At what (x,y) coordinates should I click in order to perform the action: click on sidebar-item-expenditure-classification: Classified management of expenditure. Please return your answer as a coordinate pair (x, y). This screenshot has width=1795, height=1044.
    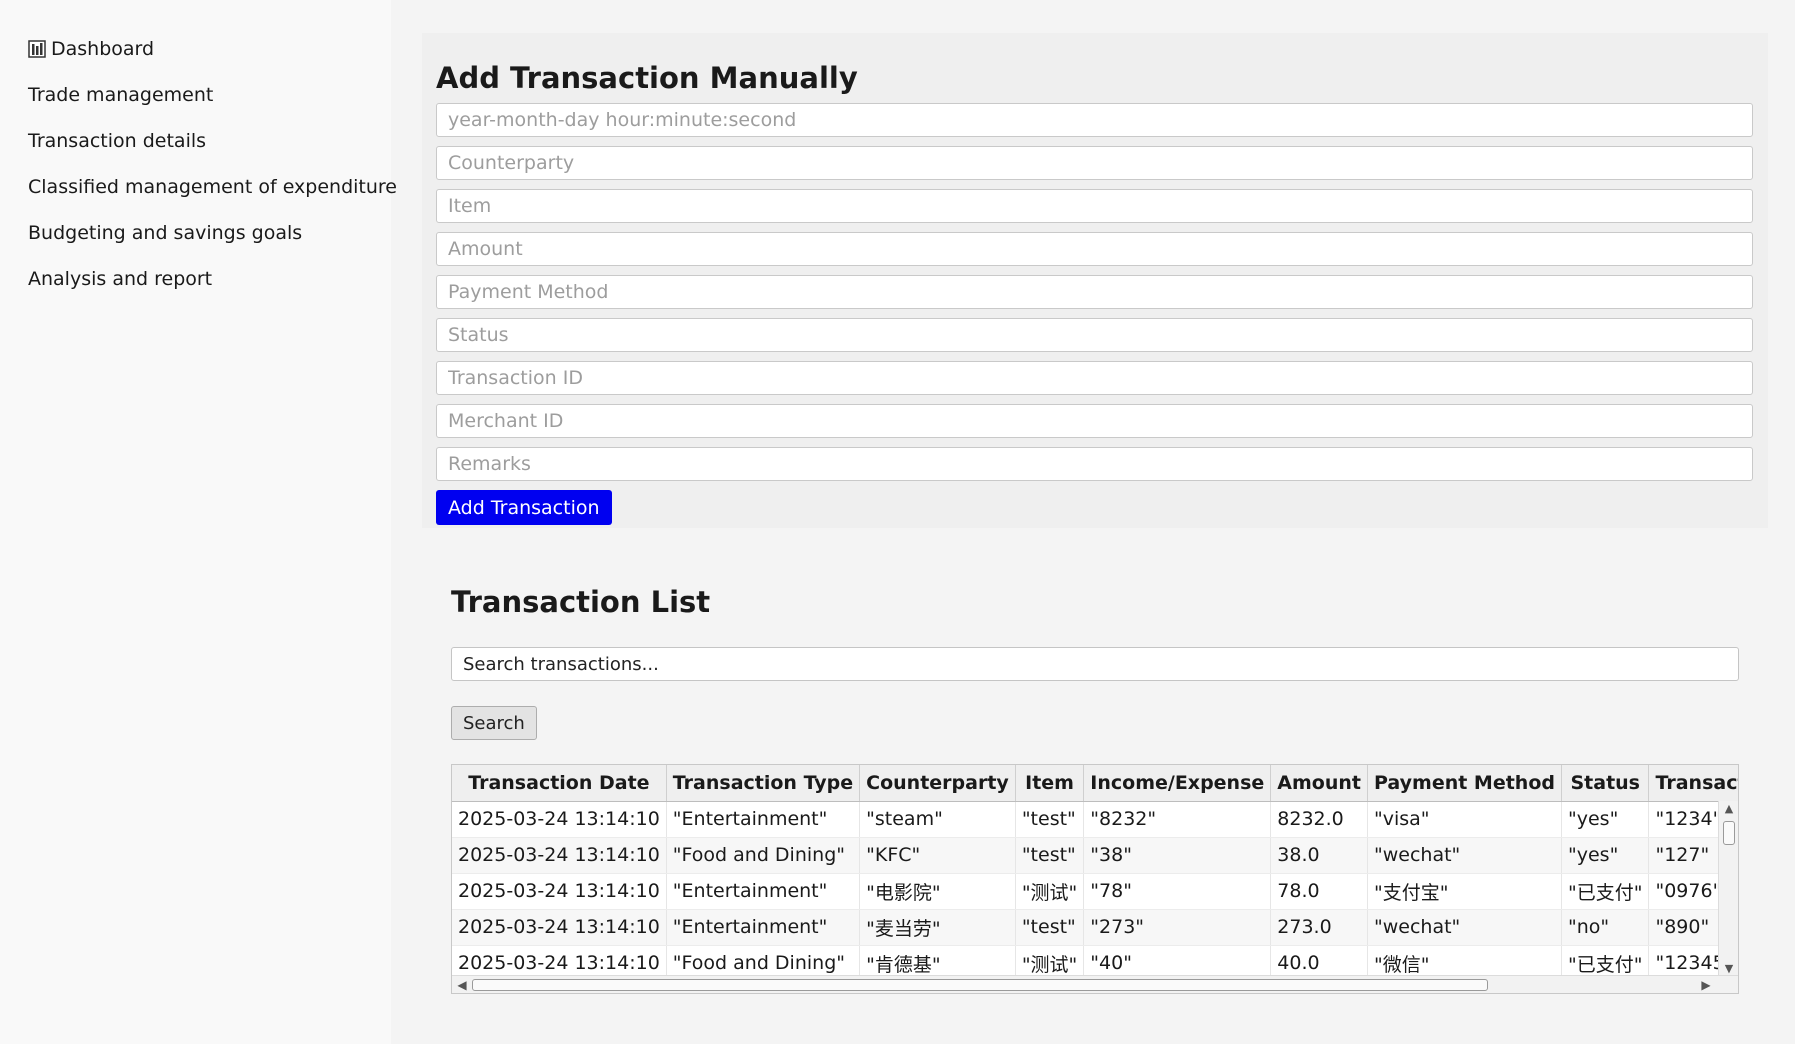
    Looking at the image, I should click on (198, 187).